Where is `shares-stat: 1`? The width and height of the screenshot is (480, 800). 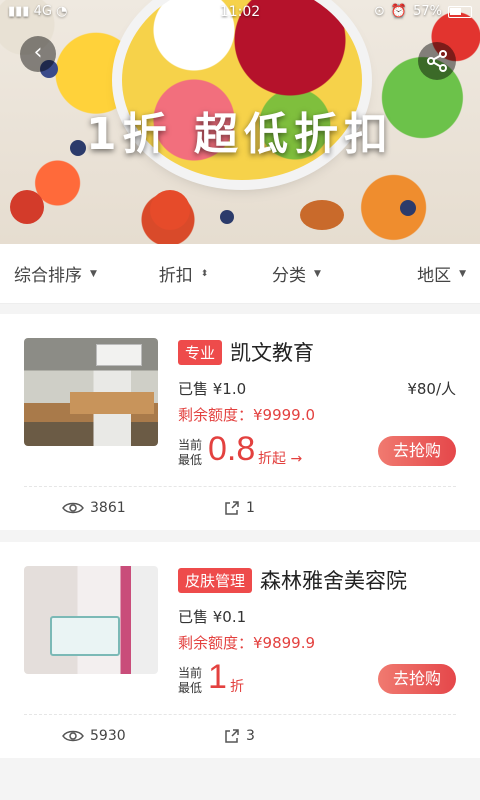
shares-stat: 1 is located at coordinates (239, 508).